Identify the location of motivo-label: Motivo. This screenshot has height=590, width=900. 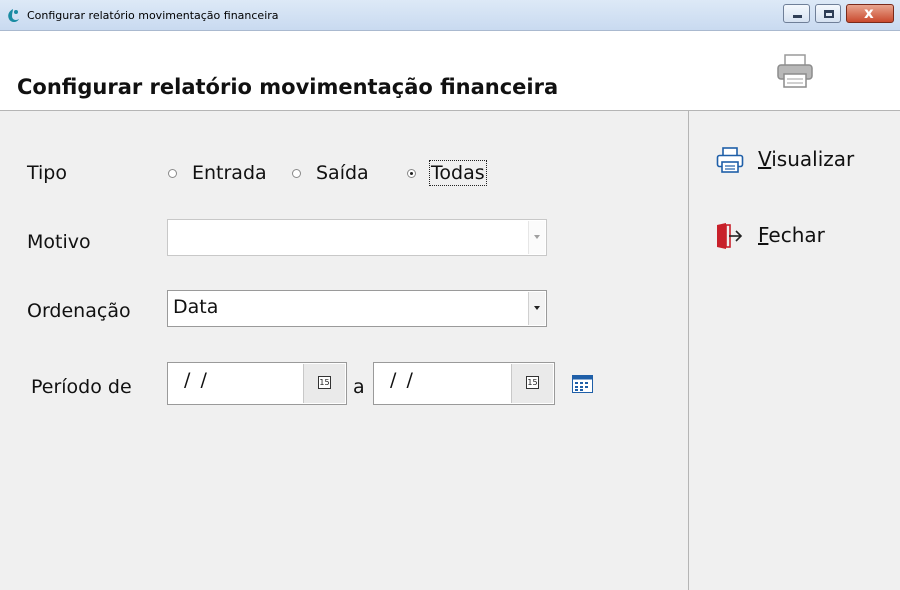
(59, 242).